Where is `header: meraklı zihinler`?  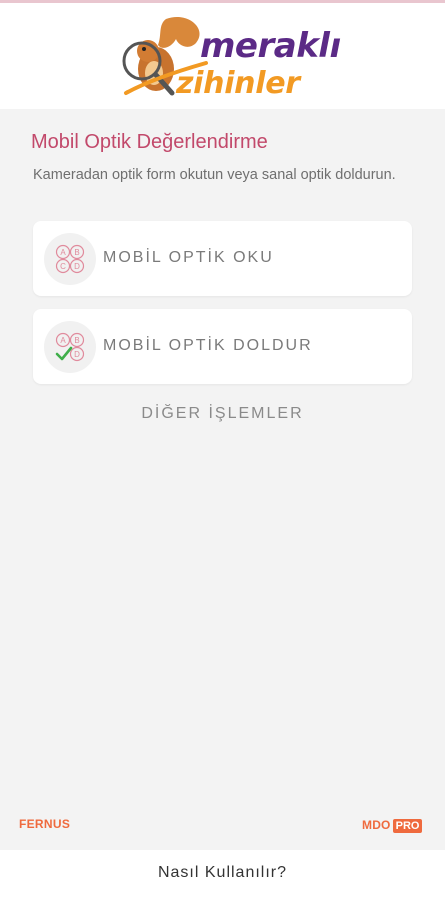
header: meraklı zihinler is located at coordinates (222, 56).